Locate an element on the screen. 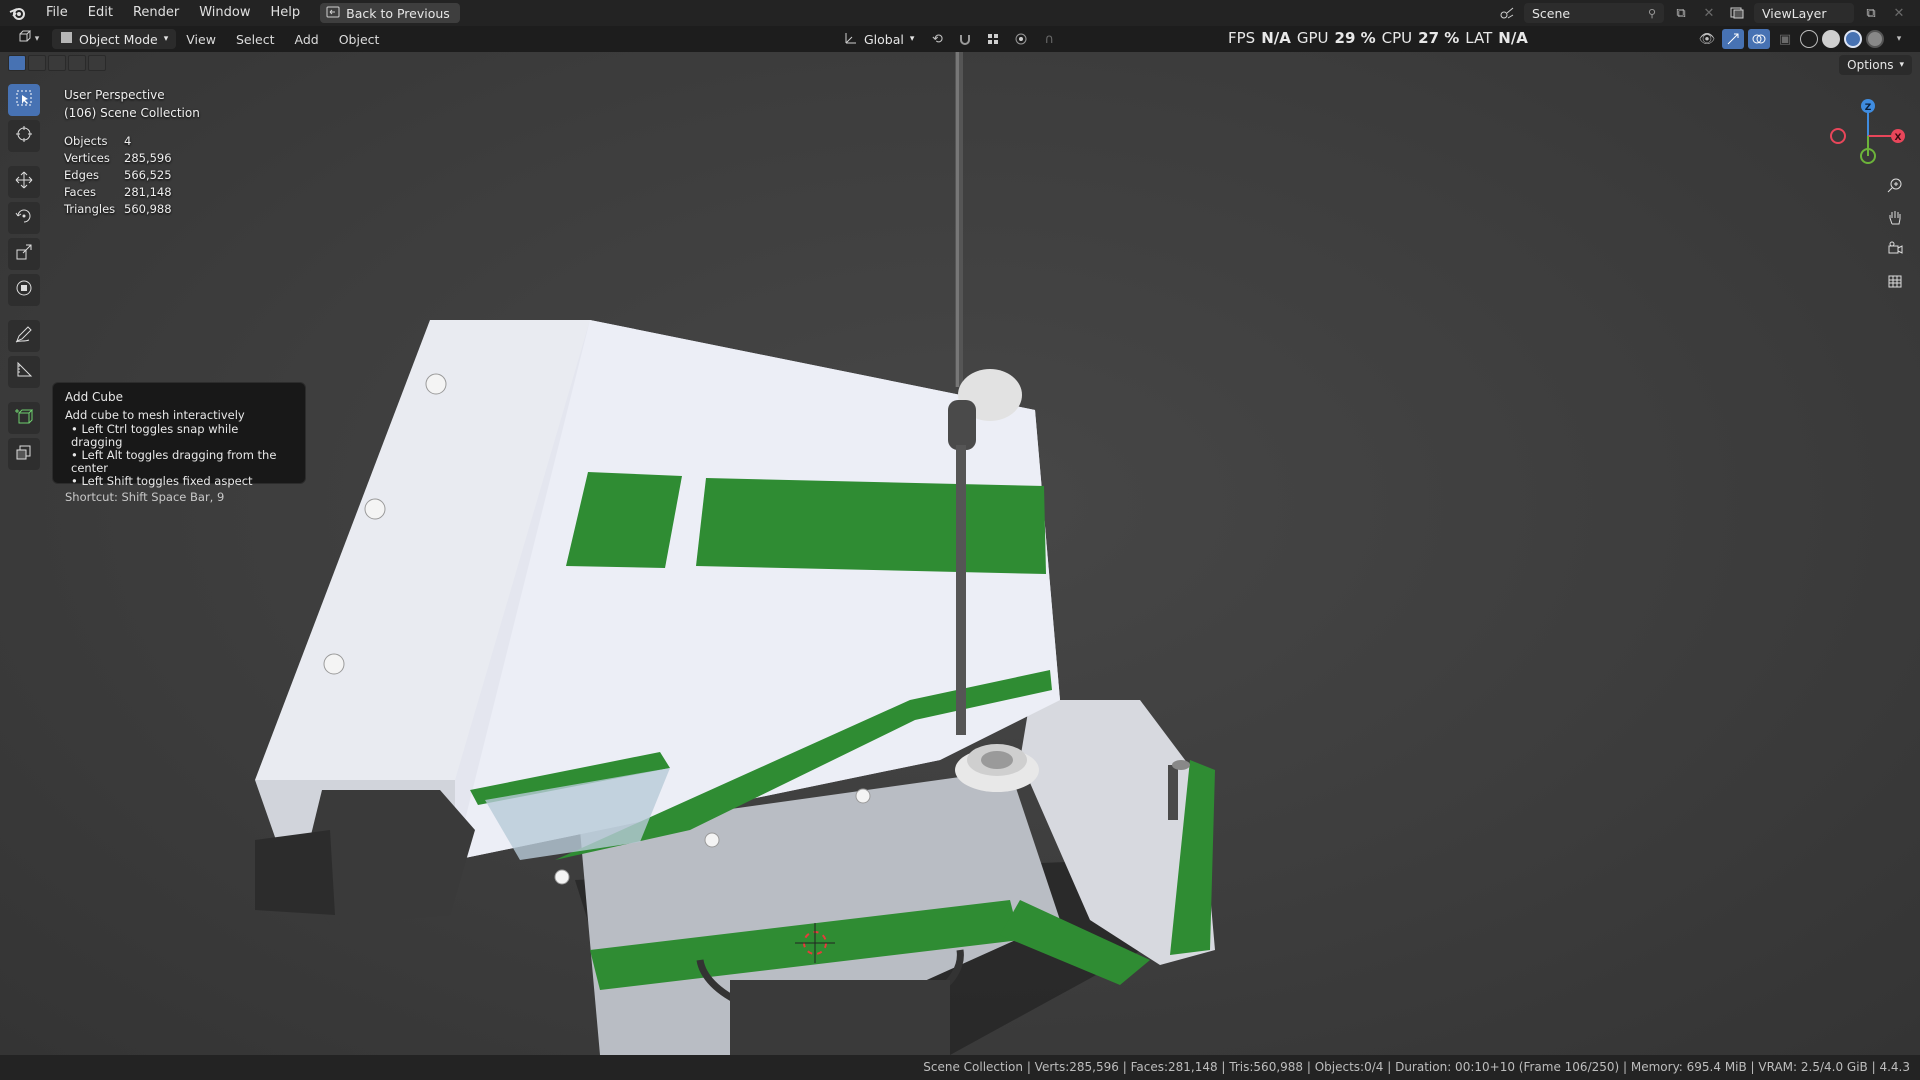  pencil-icon is located at coordinates (24, 336).